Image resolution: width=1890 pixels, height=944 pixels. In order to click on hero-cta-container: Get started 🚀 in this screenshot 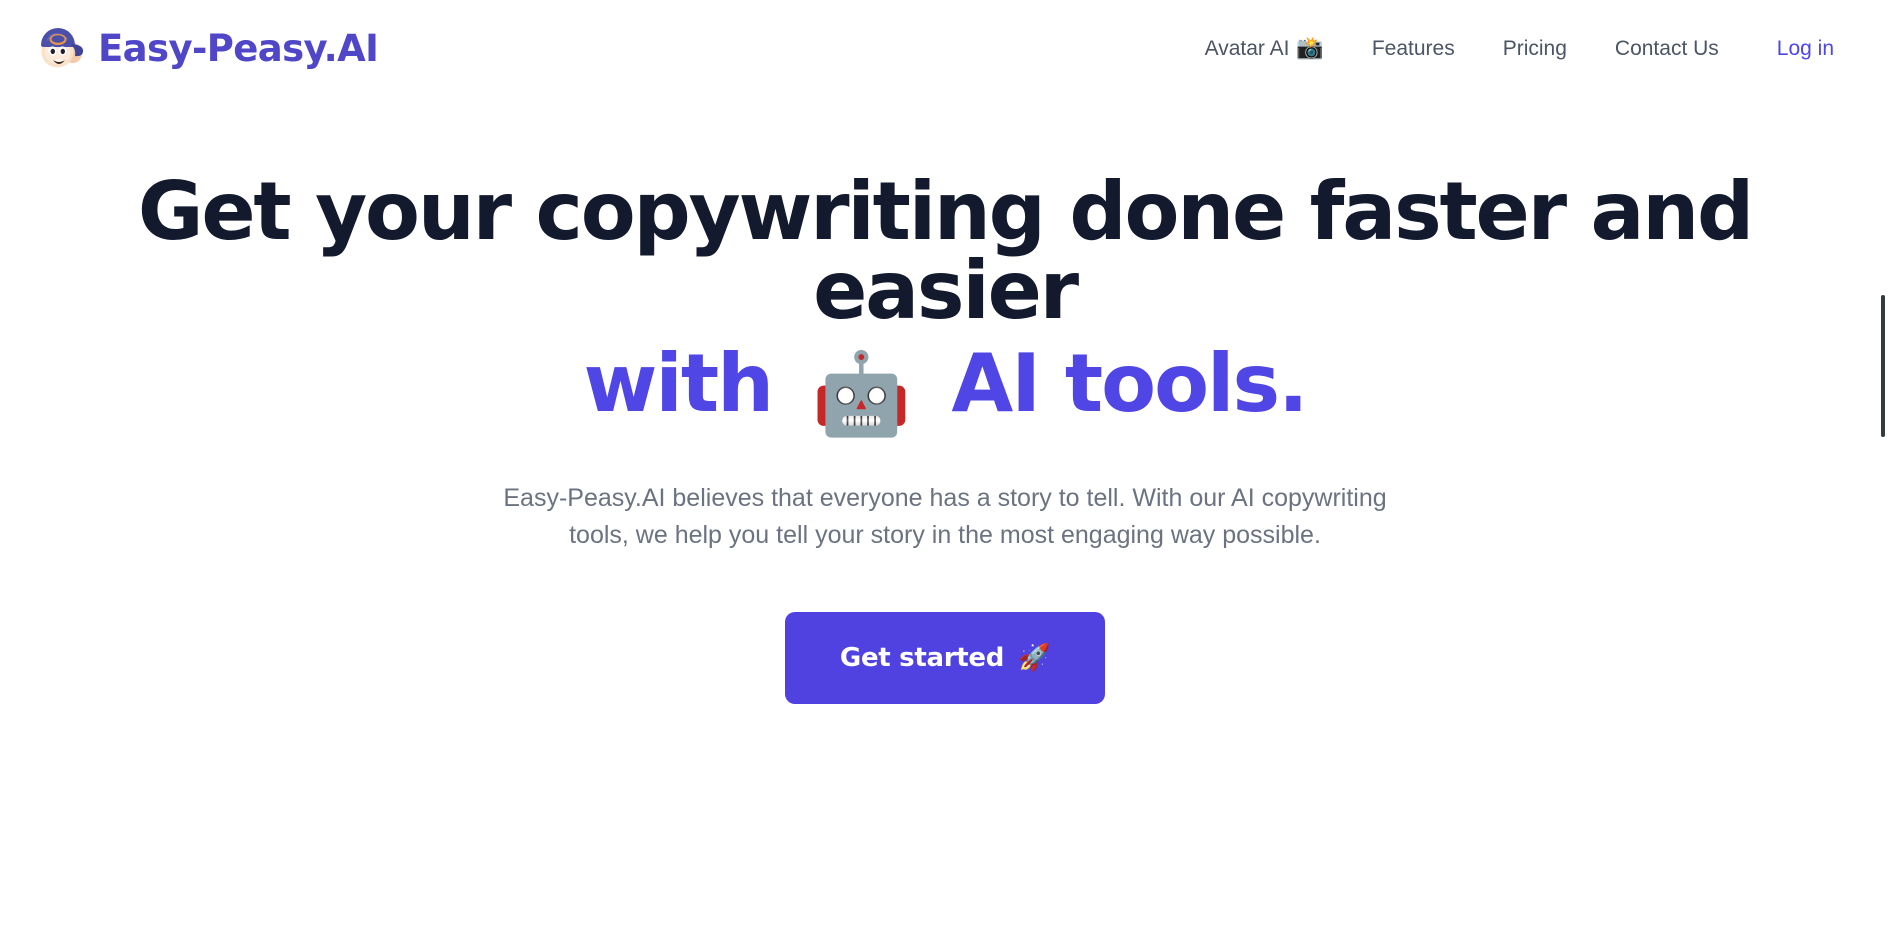, I will do `click(945, 658)`.